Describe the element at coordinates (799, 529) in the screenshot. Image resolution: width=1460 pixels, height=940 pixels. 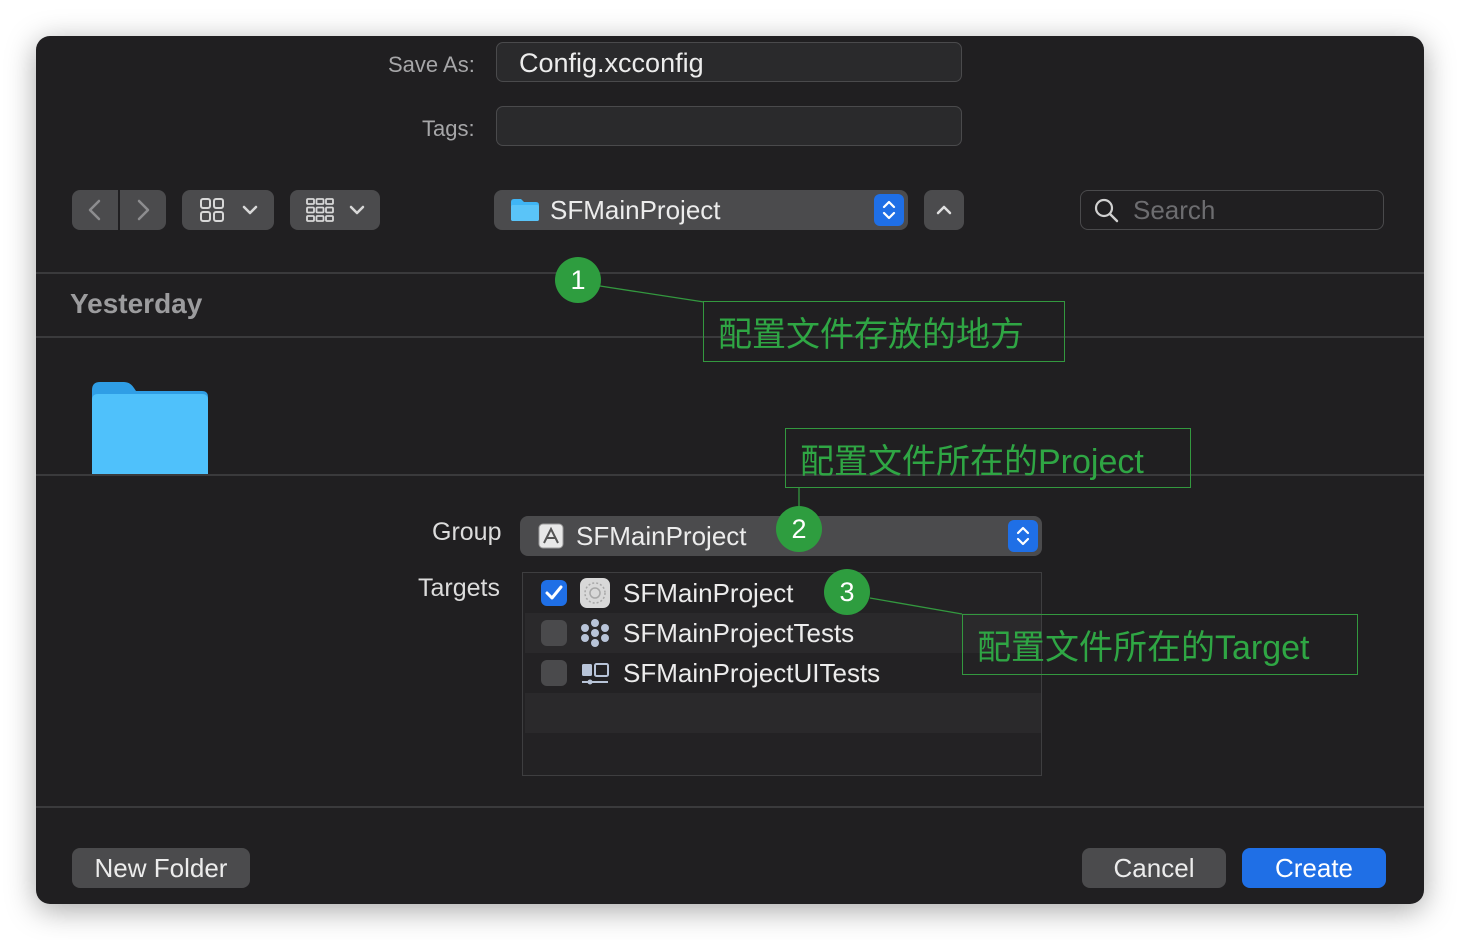
I see `annotation-marker-2: 2` at that location.